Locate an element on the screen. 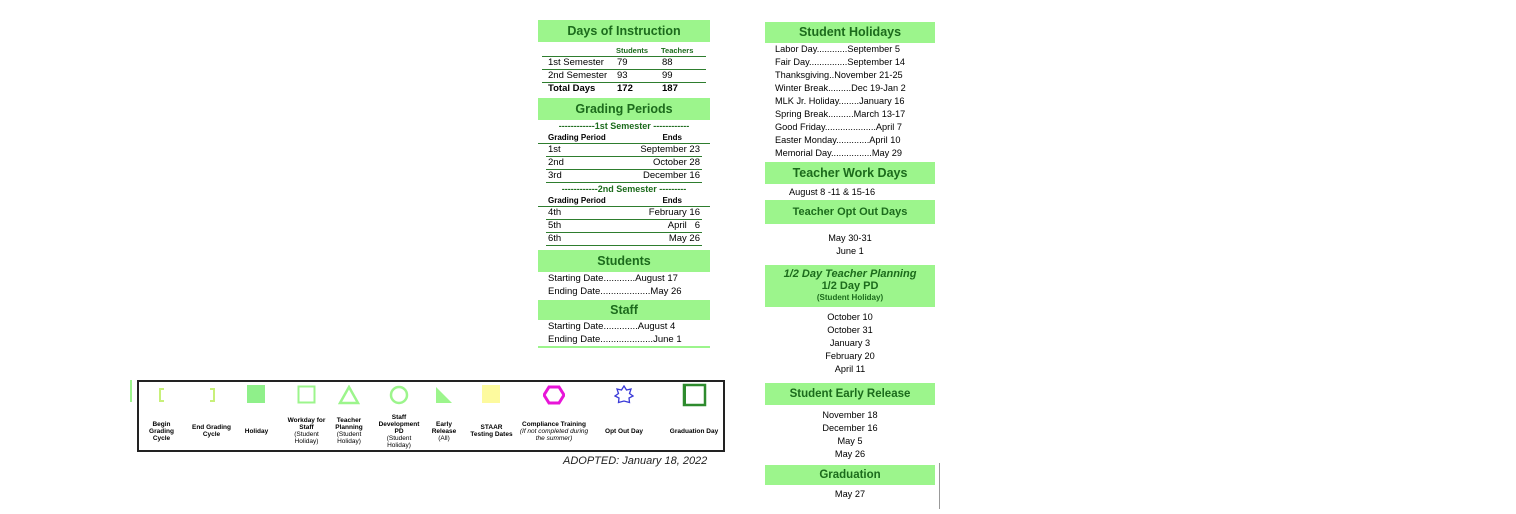 The image size is (1516, 514). list-item: Memorial Day................May 29 is located at coordinates (838, 153).